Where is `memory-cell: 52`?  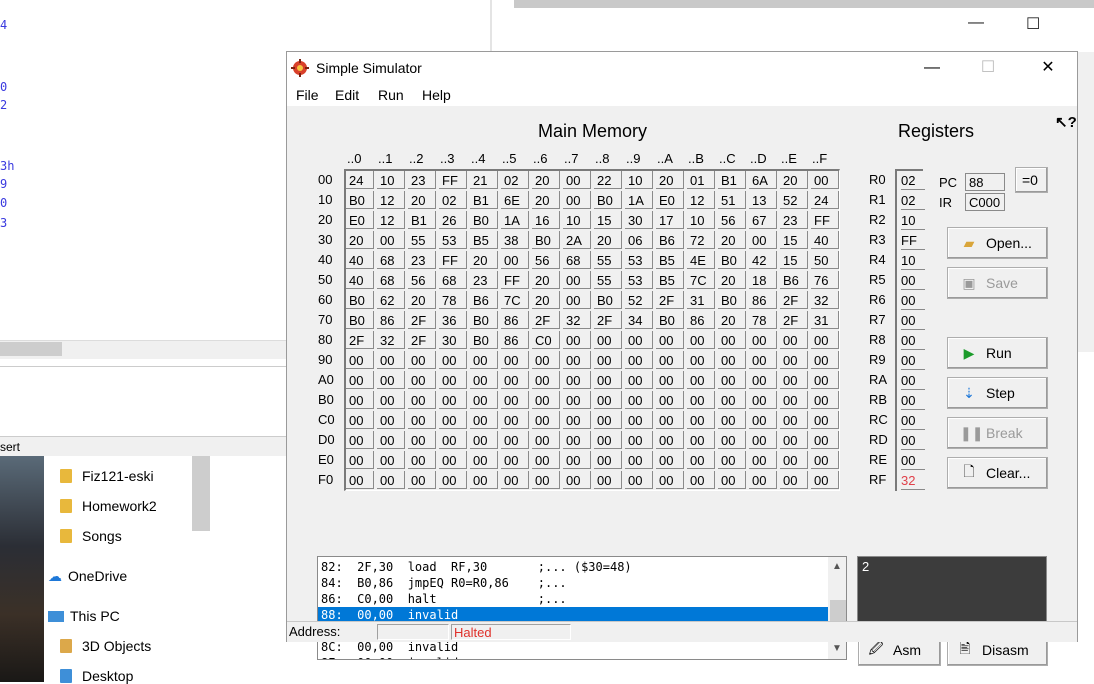
memory-cell: 52 is located at coordinates (794, 200).